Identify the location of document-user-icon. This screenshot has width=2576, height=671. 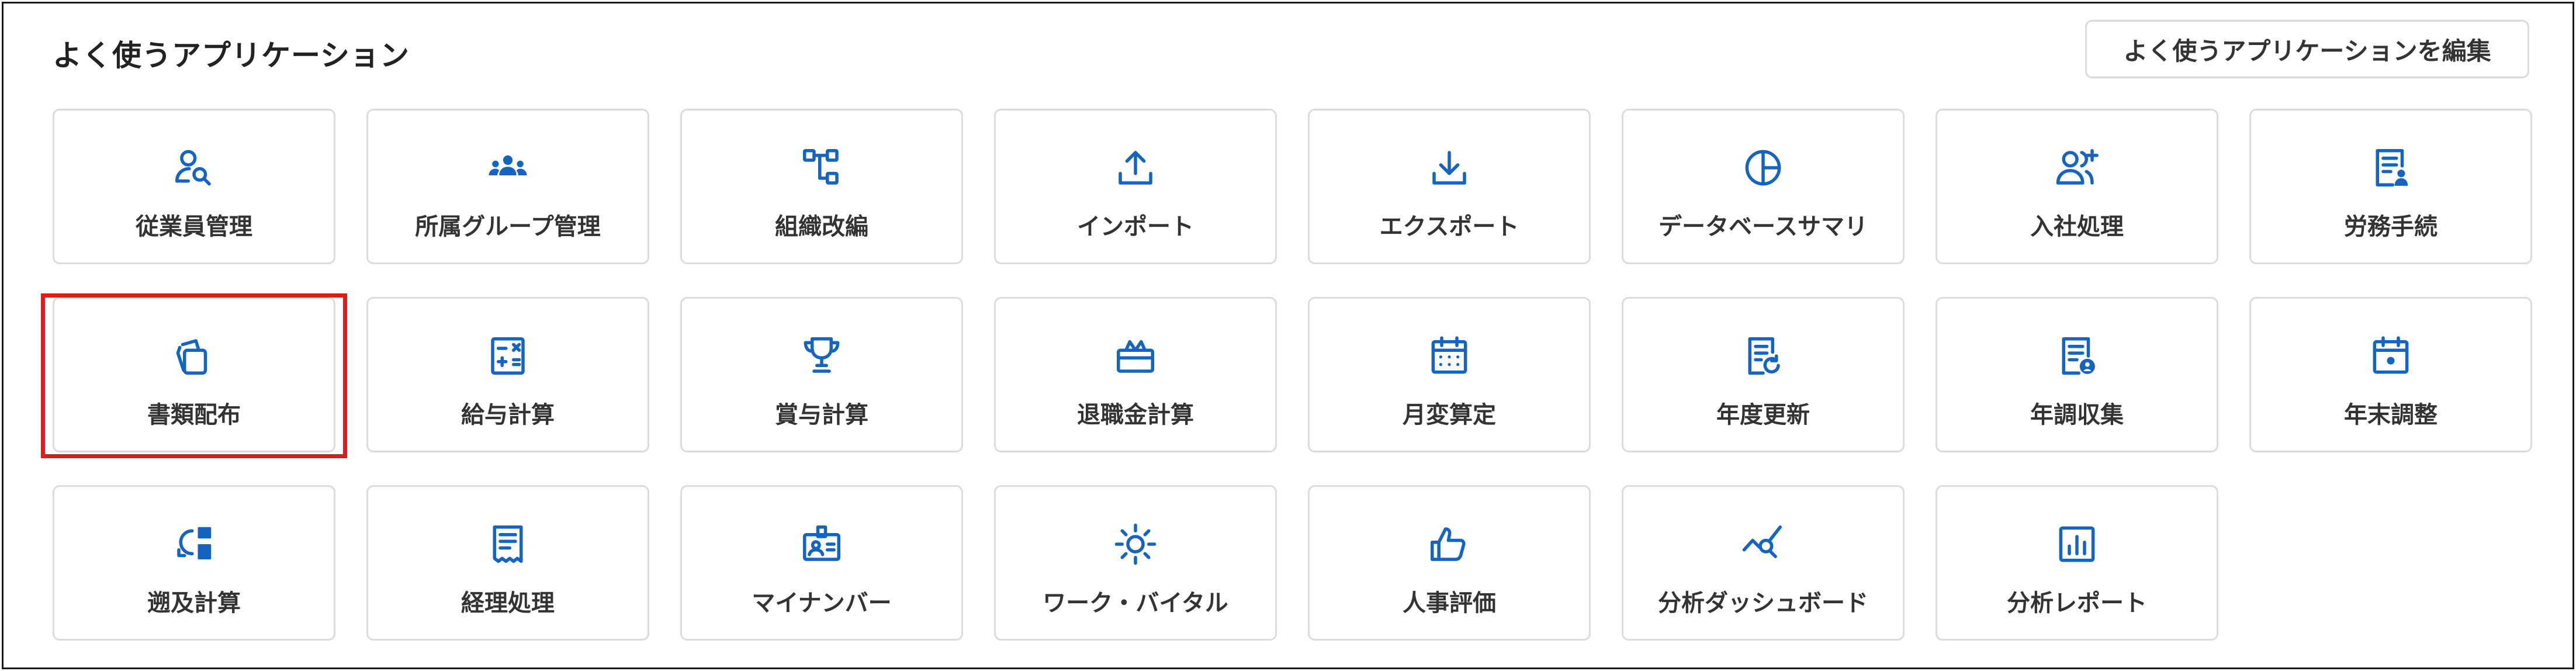
(2390, 167).